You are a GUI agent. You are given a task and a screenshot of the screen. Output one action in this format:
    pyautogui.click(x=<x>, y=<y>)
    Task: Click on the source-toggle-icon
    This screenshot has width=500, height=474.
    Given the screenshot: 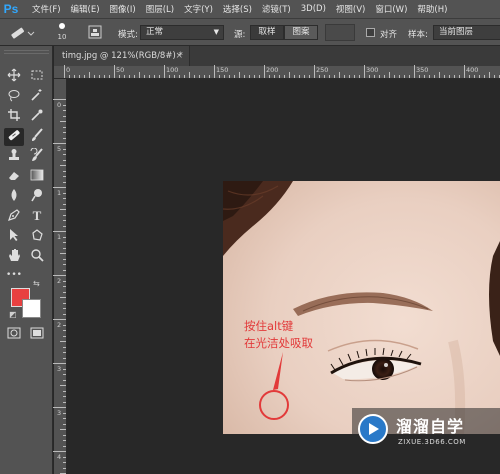 What is the action you would take?
    pyautogui.click(x=95, y=32)
    